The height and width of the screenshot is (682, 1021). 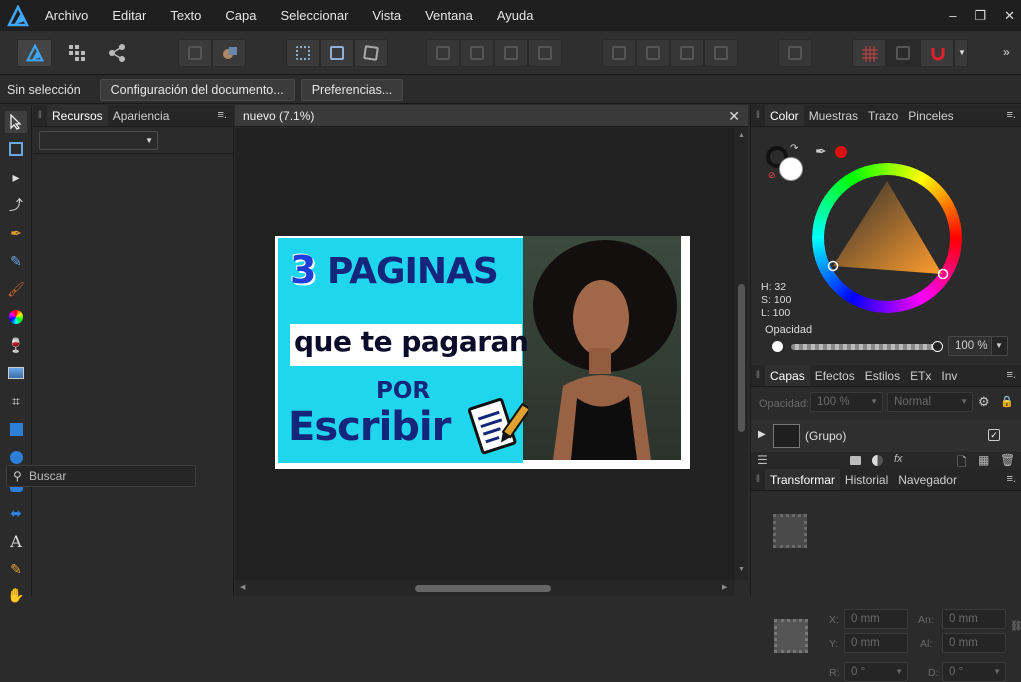 What do you see at coordinates (66, 15) in the screenshot?
I see `menu-archivo: Archivo` at bounding box center [66, 15].